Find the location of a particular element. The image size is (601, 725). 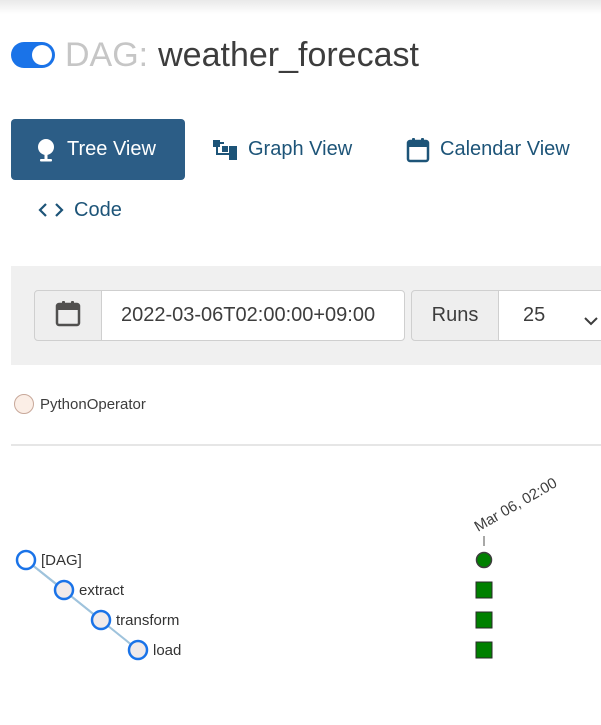

tab-graph-view: Graph View is located at coordinates (282, 149).